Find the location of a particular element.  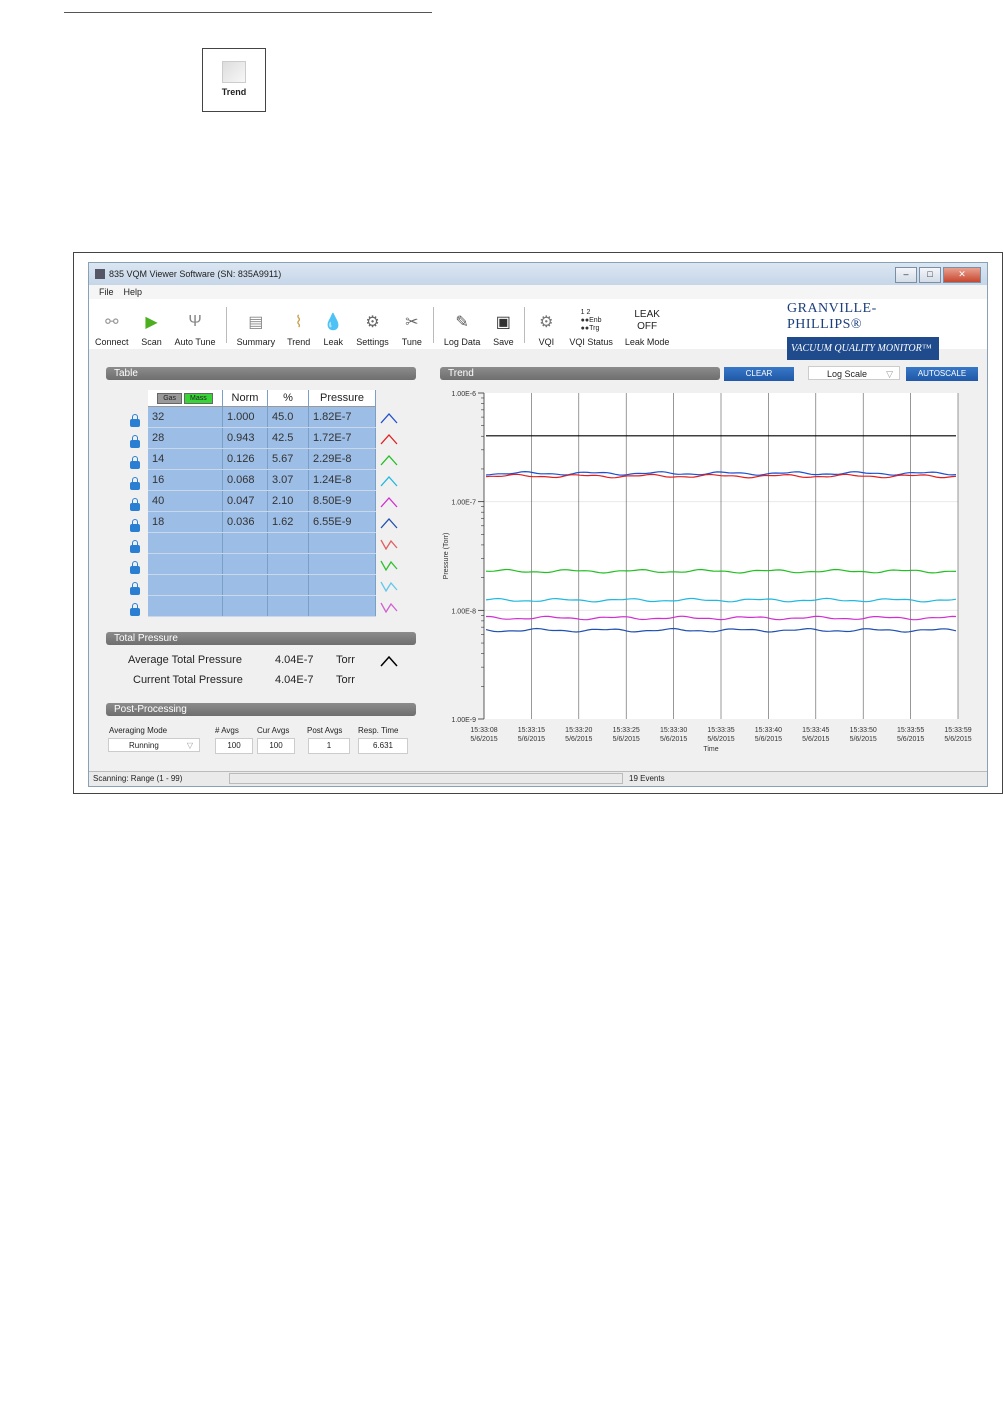

vqi-button: ⚙ VQI is located at coordinates (546, 330).